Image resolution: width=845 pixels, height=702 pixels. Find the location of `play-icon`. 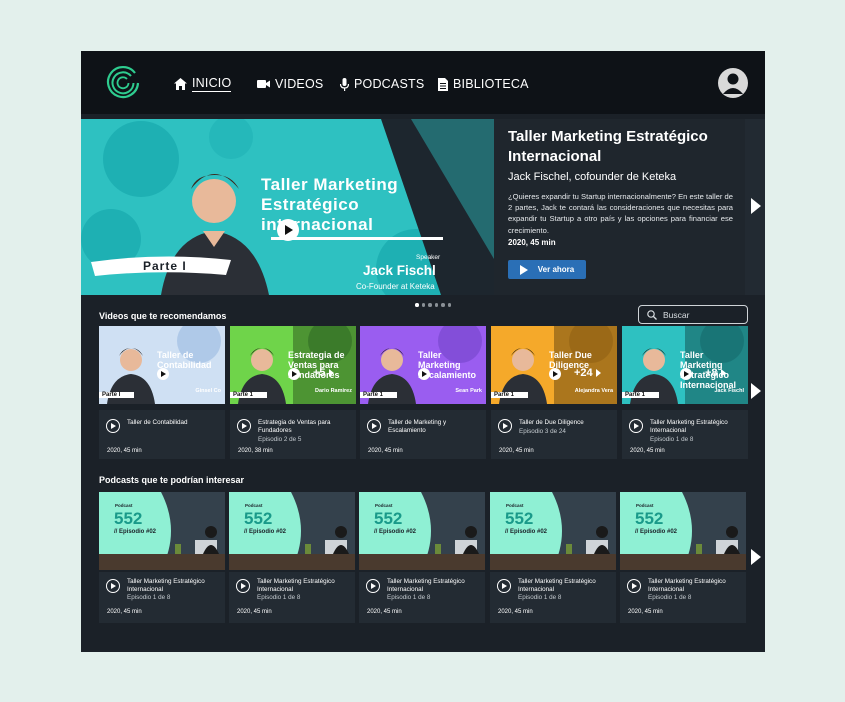

play-icon is located at coordinates (289, 230).